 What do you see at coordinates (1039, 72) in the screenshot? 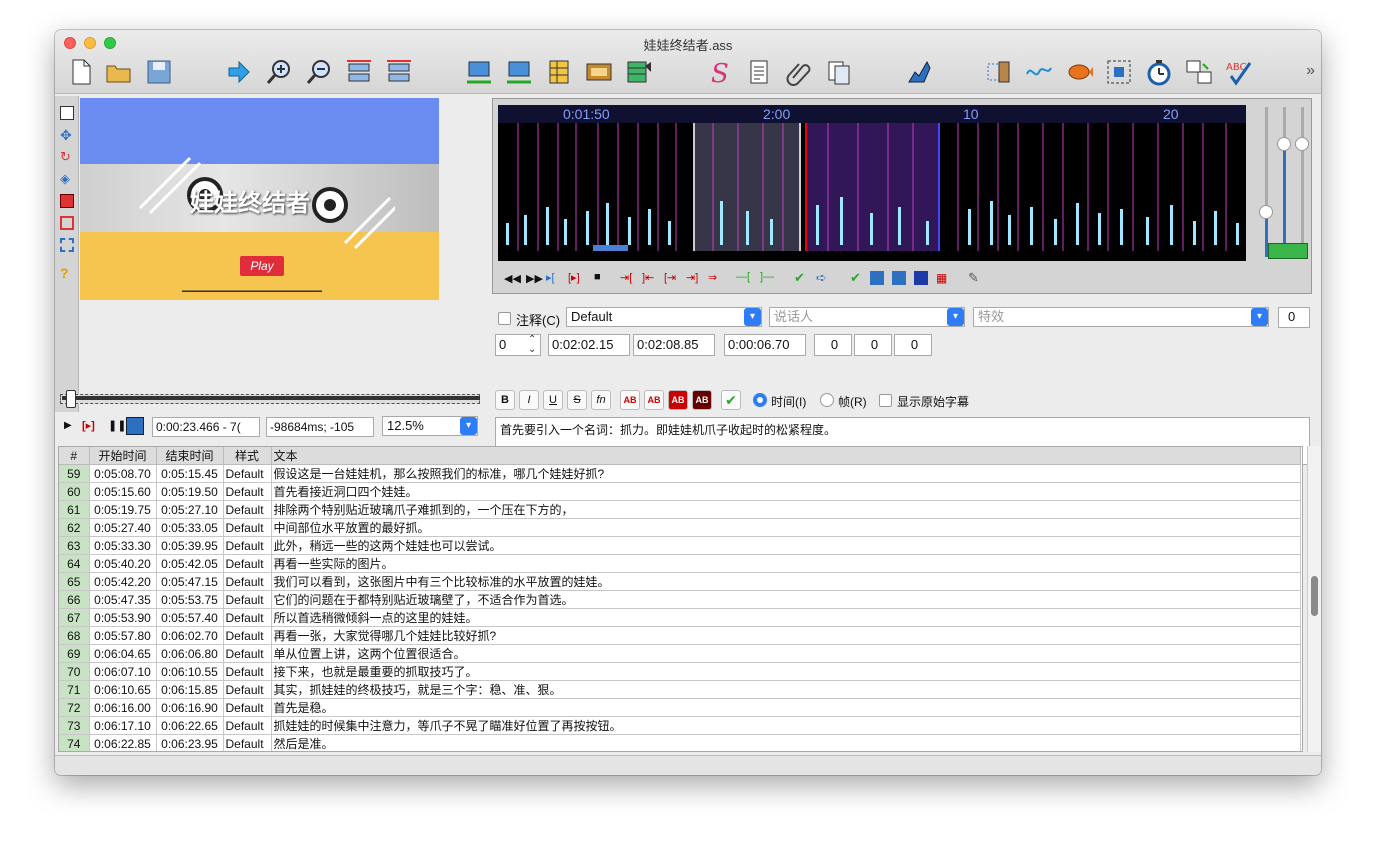
I see `timing-postprocessor-icon` at bounding box center [1039, 72].